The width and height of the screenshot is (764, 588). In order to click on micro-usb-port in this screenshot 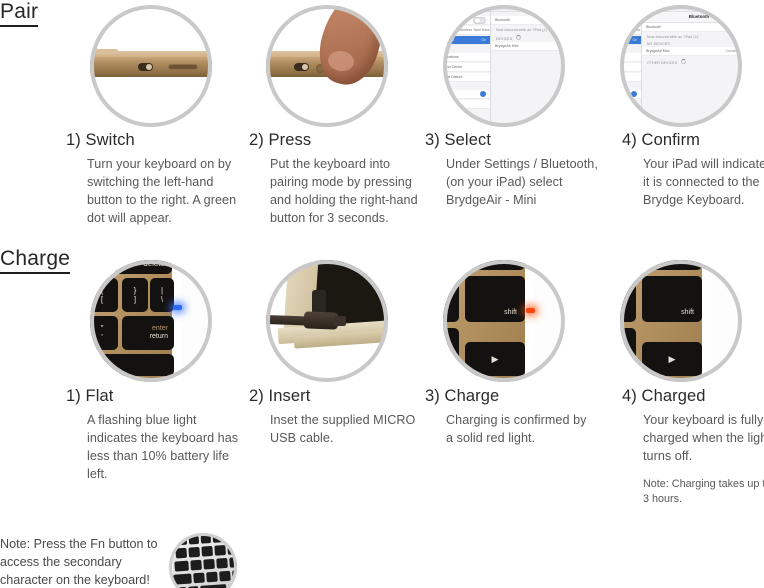, I will do `click(183, 67)`.